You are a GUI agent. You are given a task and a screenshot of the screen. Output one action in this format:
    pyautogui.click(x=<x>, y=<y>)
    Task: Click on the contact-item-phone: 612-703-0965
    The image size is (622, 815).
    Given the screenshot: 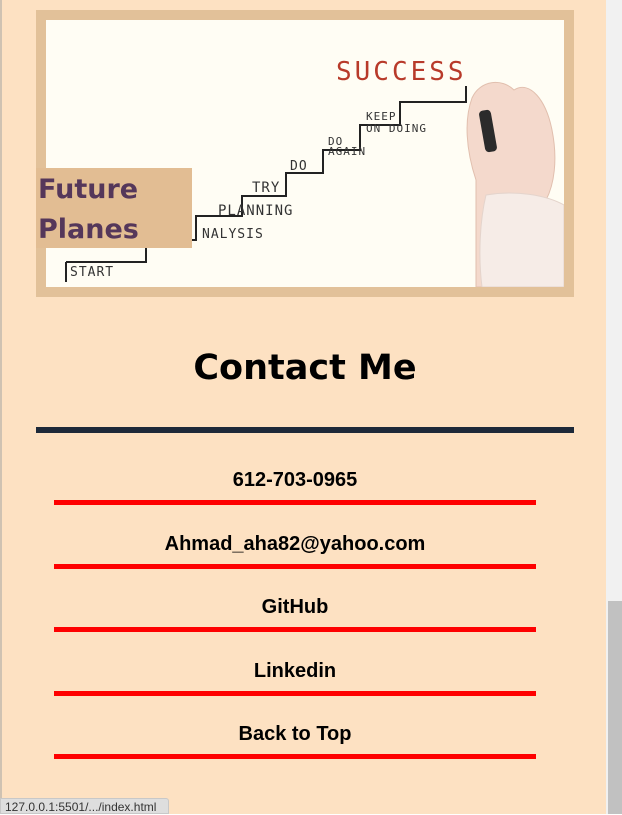 What is the action you would take?
    pyautogui.click(x=295, y=490)
    